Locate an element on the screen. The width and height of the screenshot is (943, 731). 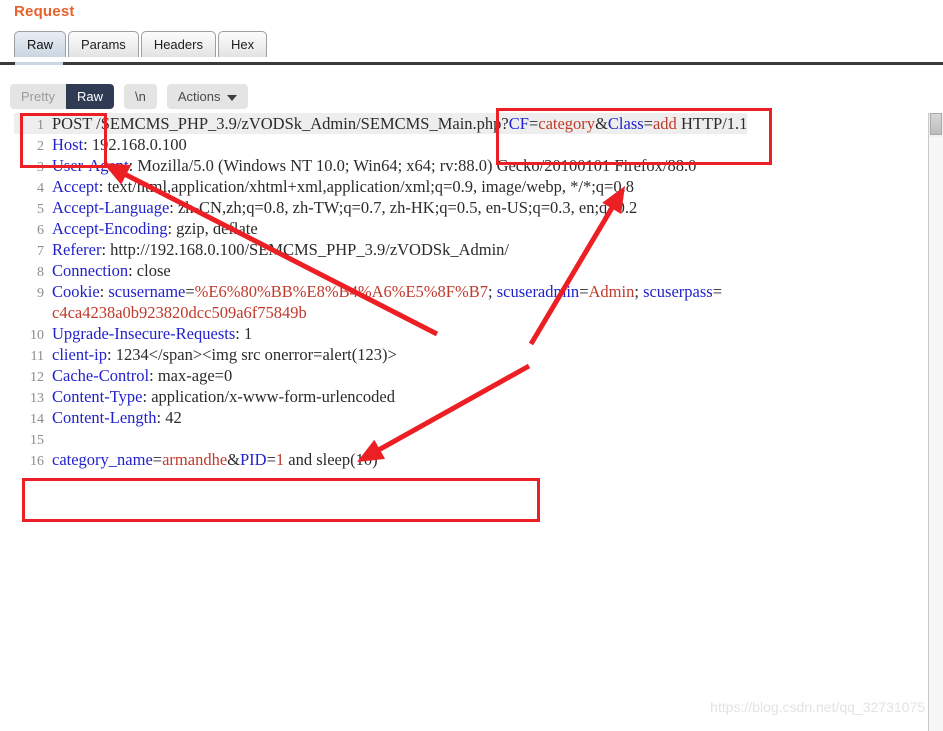
actions-button: Actions is located at coordinates (207, 96).